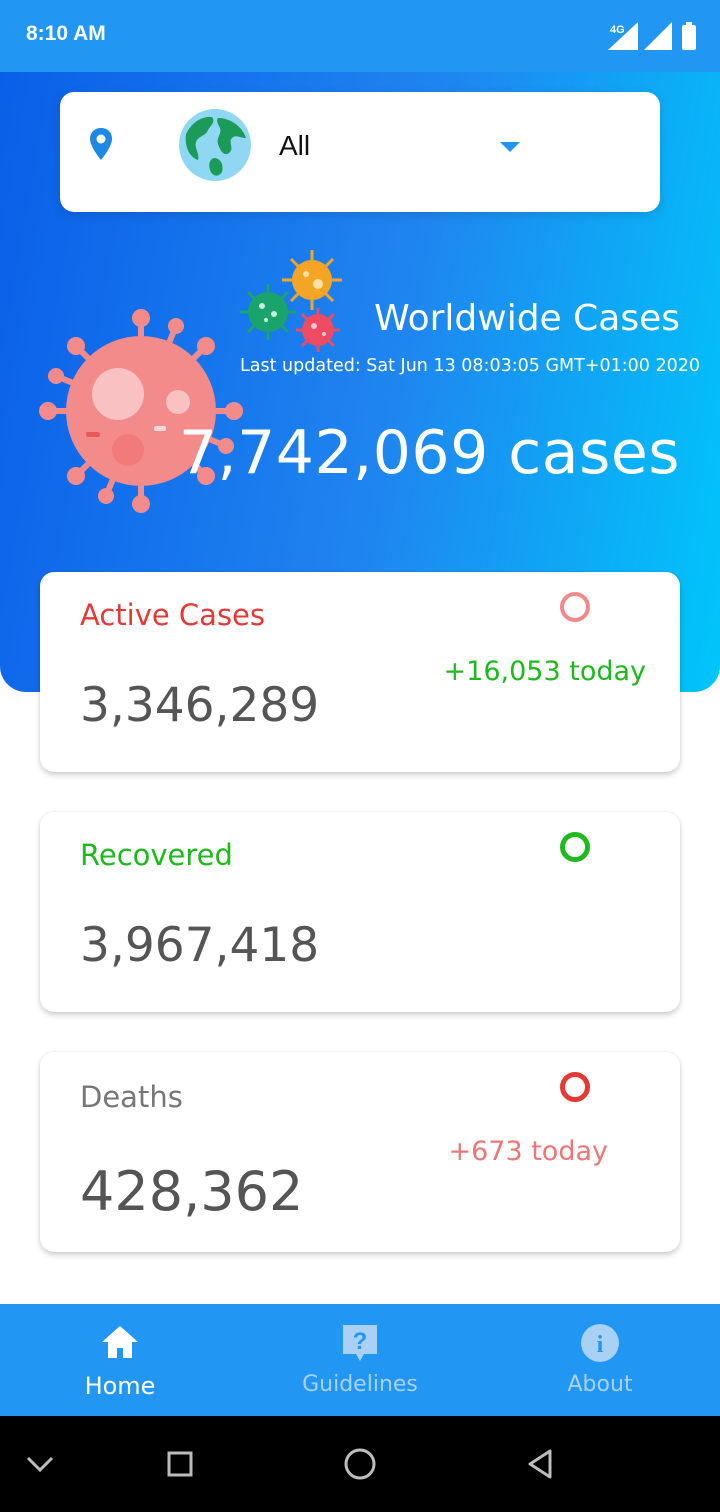 This screenshot has width=720, height=1512. What do you see at coordinates (156, 855) in the screenshot?
I see `recovered-title: Recovered` at bounding box center [156, 855].